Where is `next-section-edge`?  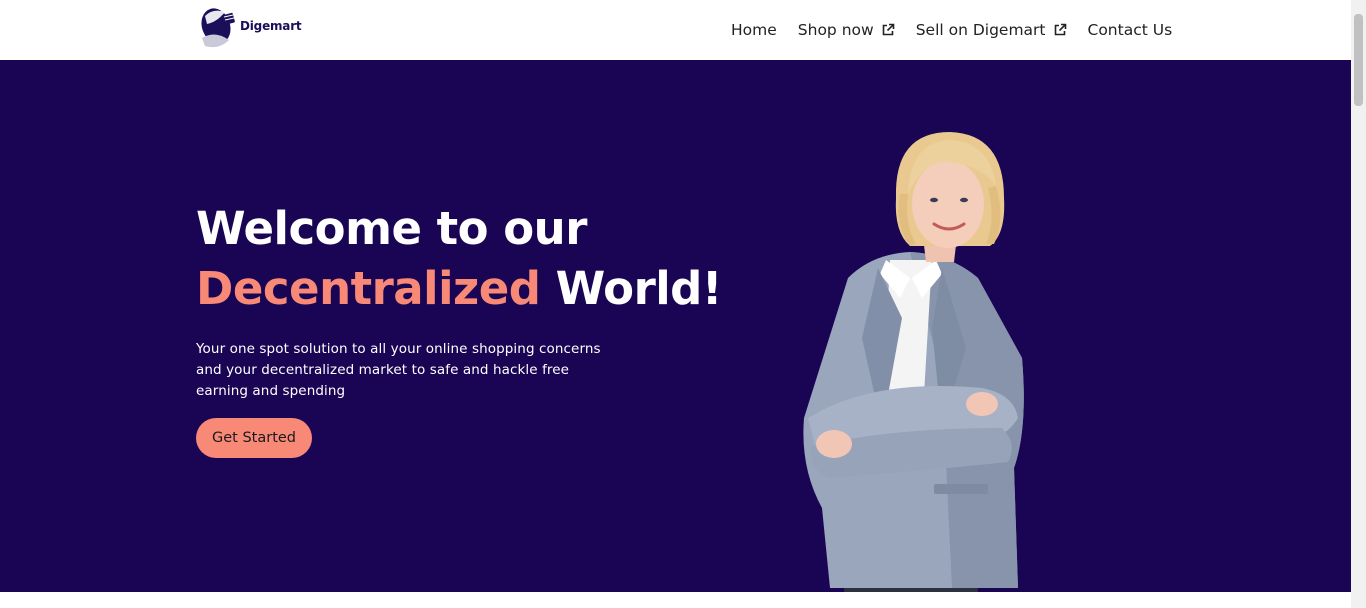
next-section-edge is located at coordinates (675, 600).